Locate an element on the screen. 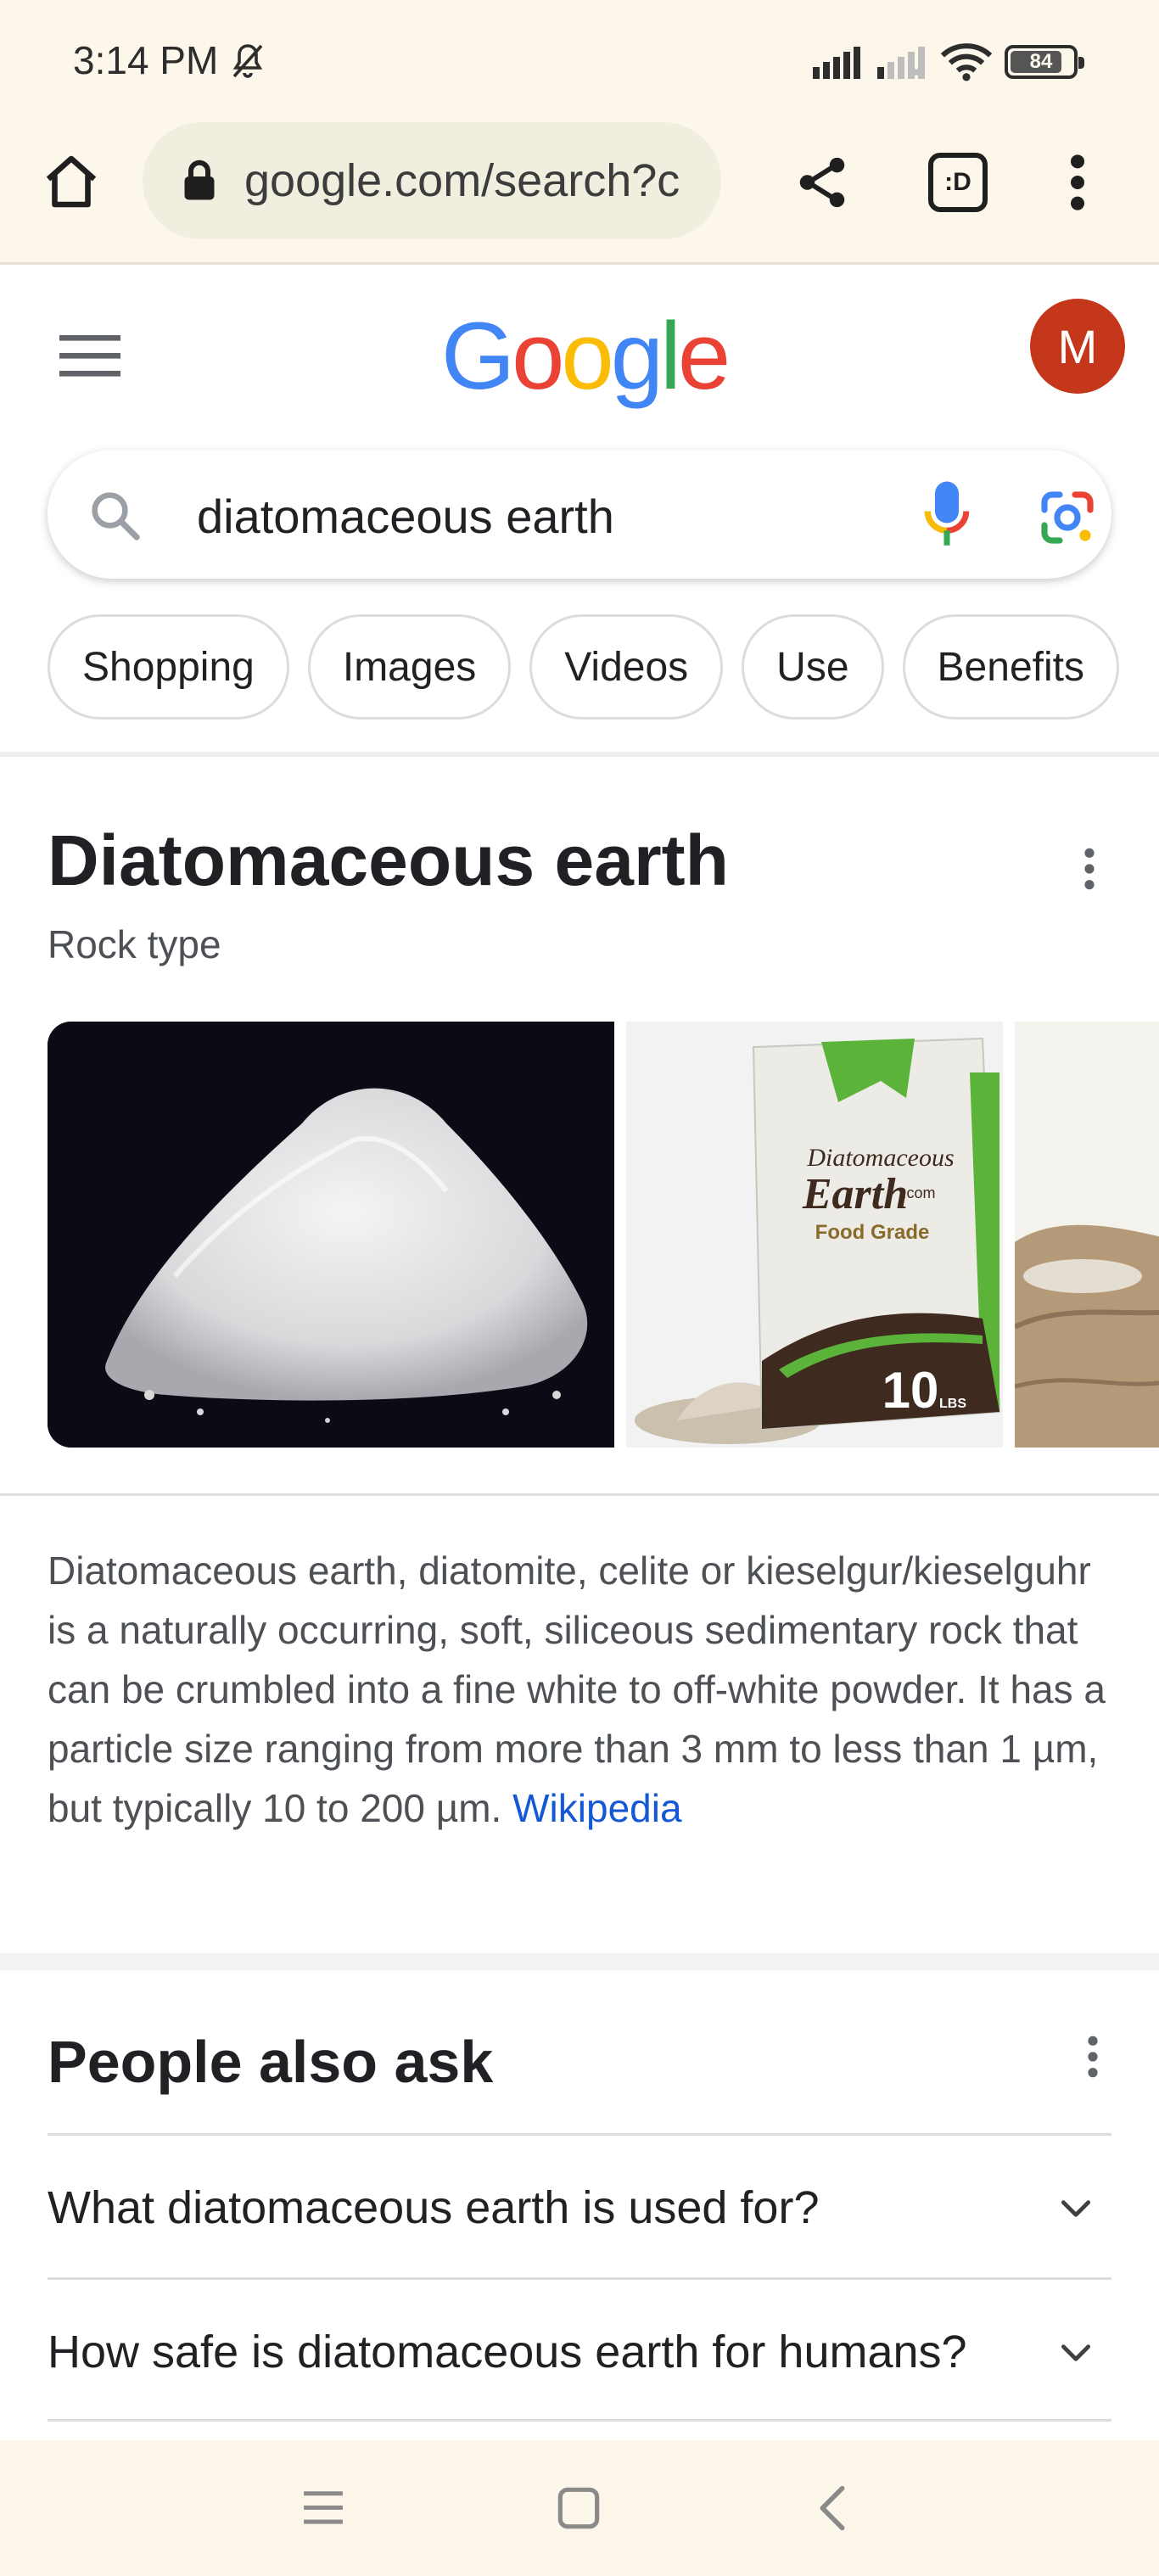 This screenshot has width=1159, height=2576. wikipedia-link: Wikipedia is located at coordinates (596, 1808).